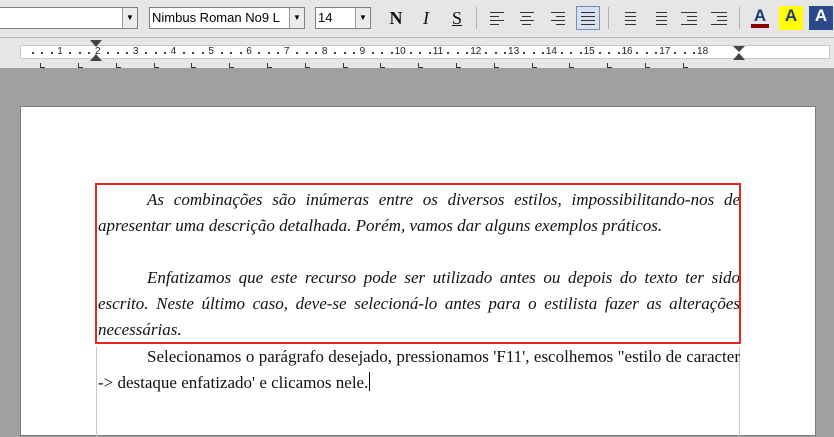 The width and height of the screenshot is (834, 437). Describe the element at coordinates (514, 51) in the screenshot. I see `ruler-number: 13` at that location.